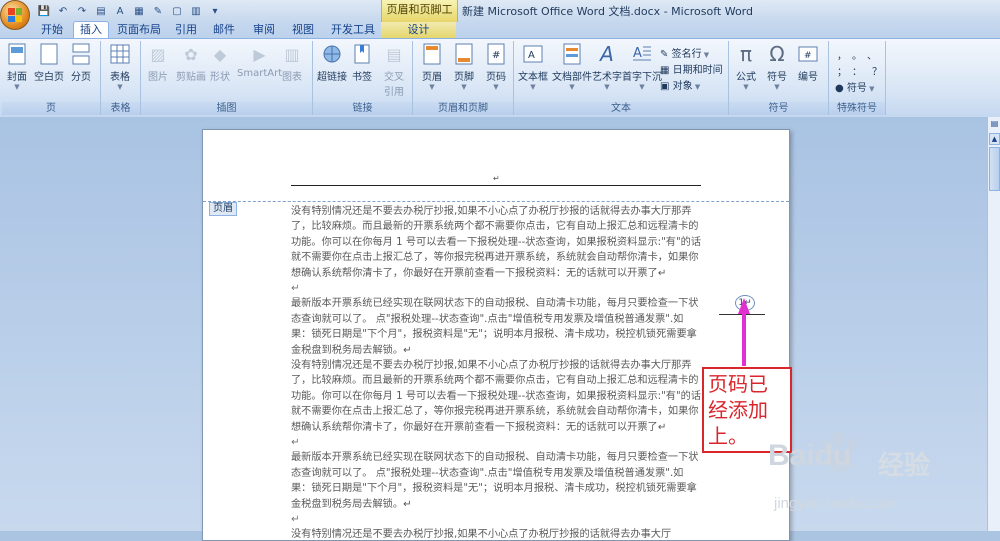 The width and height of the screenshot is (1000, 541). I want to click on scroll-thumb, so click(994, 169).